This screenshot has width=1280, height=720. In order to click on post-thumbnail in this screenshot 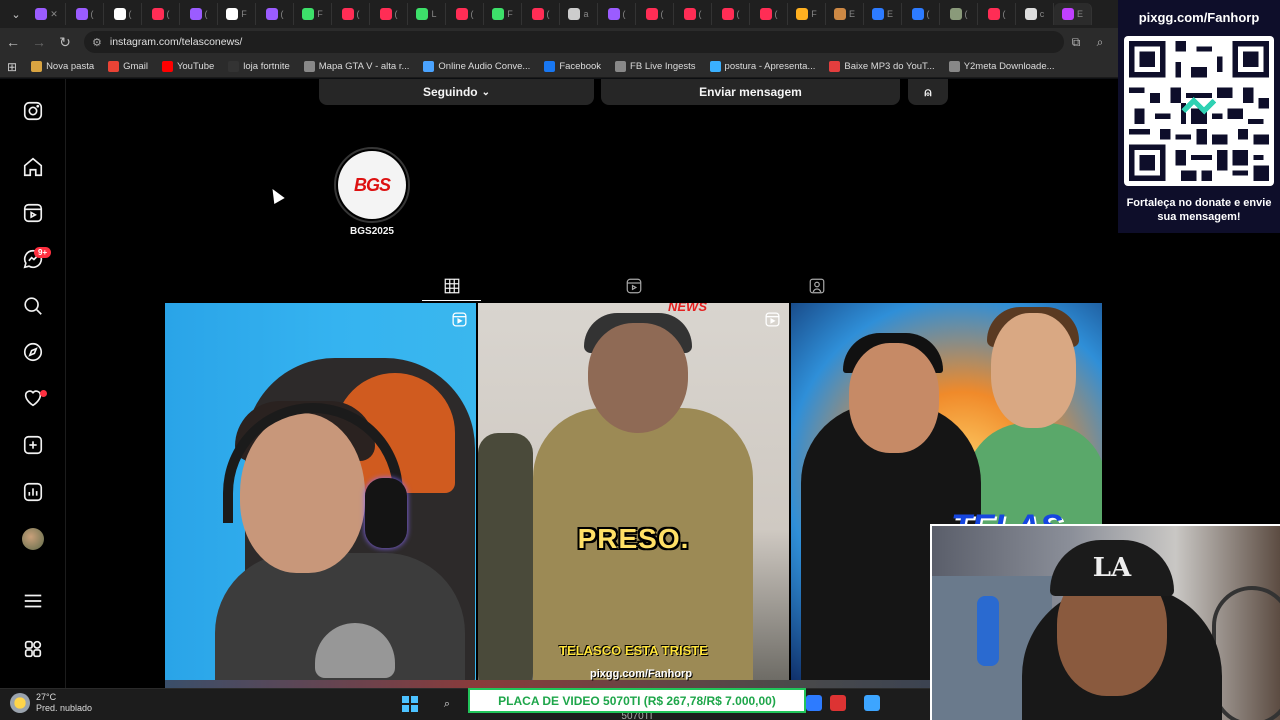, I will do `click(320, 491)`.